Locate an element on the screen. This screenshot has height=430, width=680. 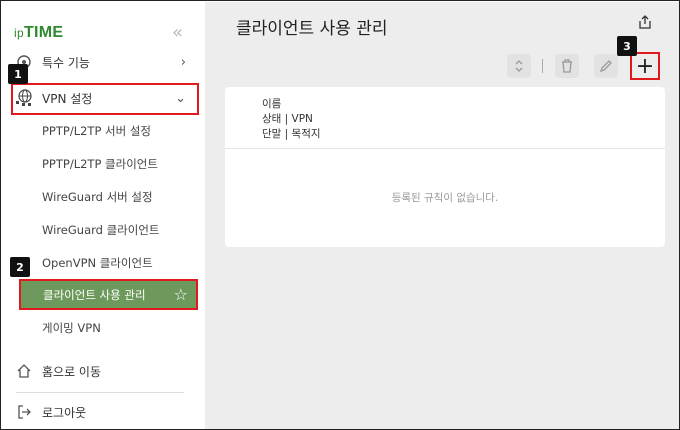
sidebar-divider is located at coordinates (100, 392).